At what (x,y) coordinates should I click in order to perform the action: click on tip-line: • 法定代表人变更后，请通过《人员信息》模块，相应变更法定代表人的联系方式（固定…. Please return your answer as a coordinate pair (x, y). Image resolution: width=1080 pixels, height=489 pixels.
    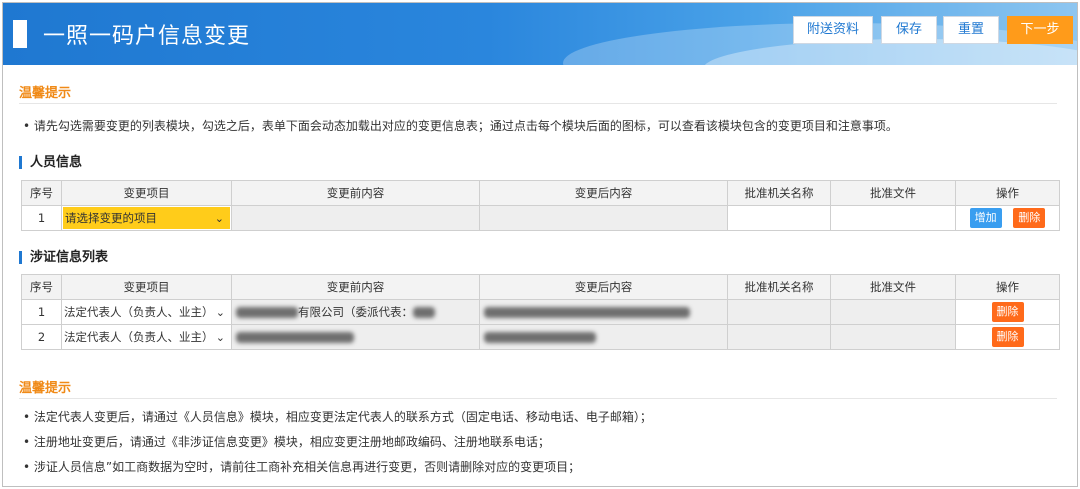
    Looking at the image, I should click on (337, 417).